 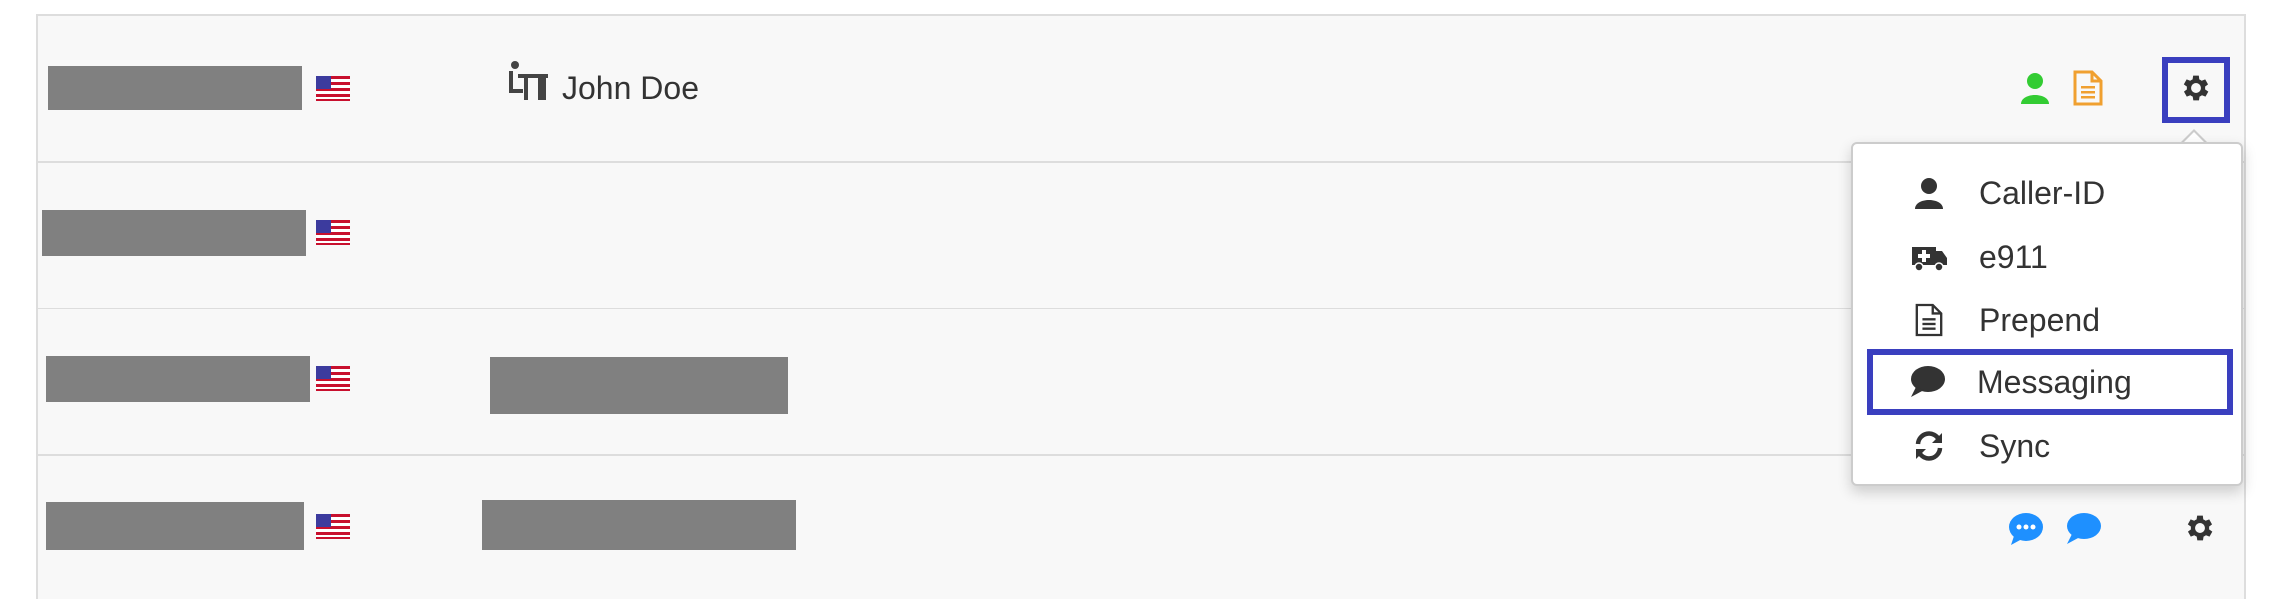 I want to click on sms-bubble-icon, so click(x=2026, y=531).